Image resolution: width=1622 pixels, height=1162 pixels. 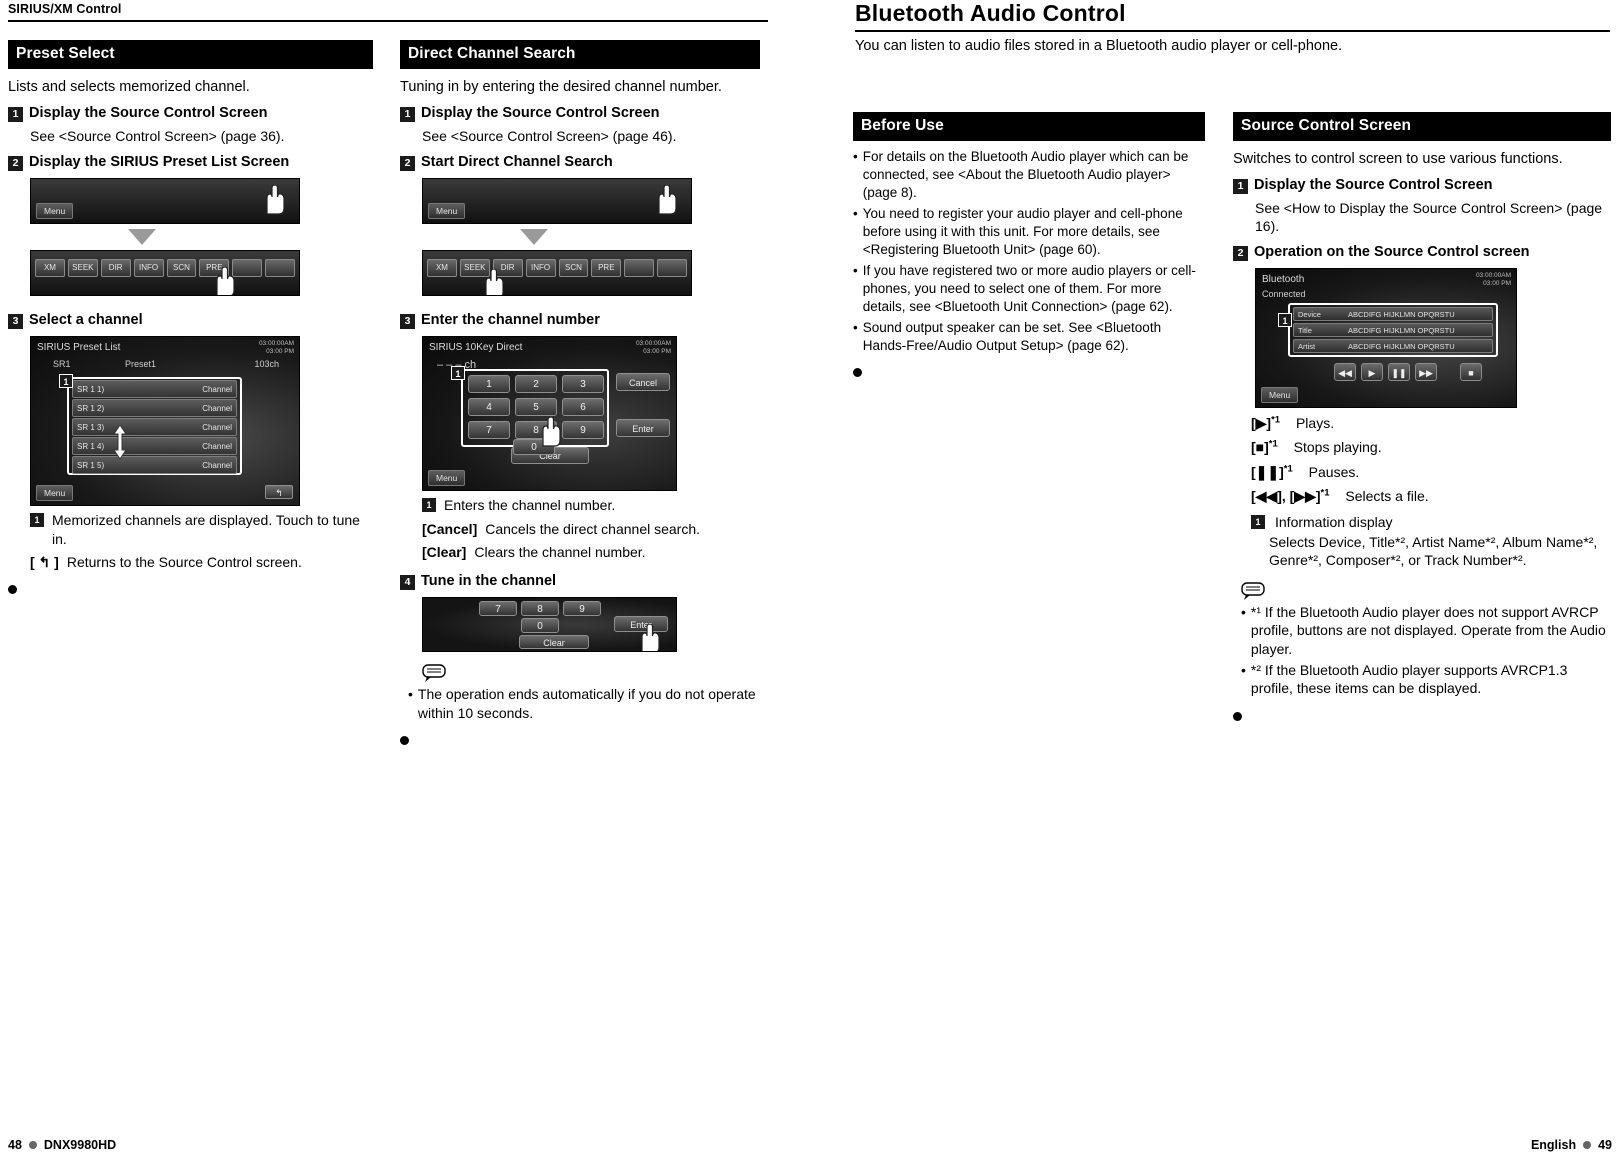 What do you see at coordinates (450, 528) in the screenshot?
I see `definition-term: [Cancel]` at bounding box center [450, 528].